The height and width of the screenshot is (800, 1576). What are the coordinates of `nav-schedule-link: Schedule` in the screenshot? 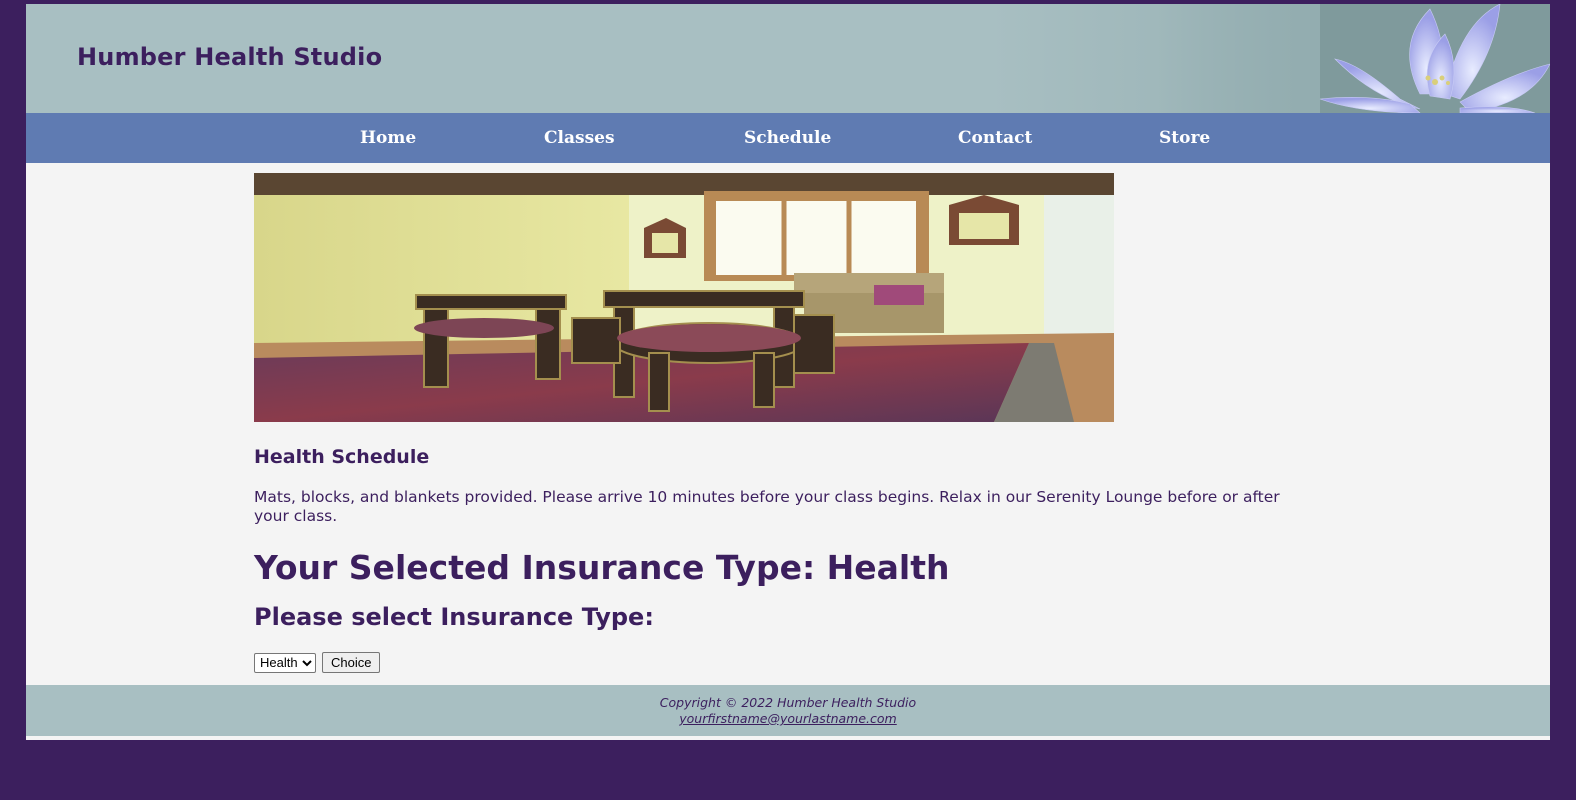 It's located at (787, 138).